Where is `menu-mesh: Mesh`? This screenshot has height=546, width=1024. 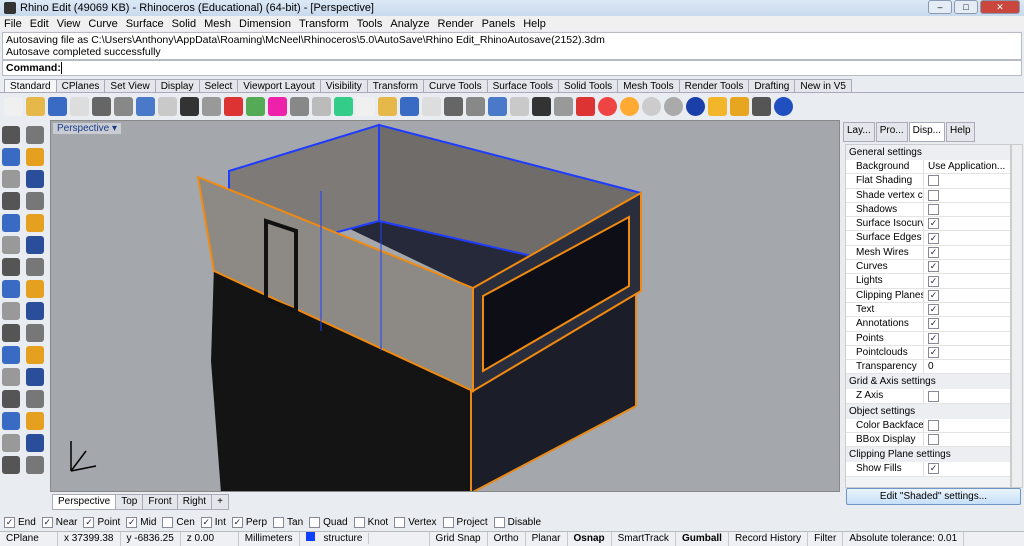 menu-mesh: Mesh is located at coordinates (217, 24).